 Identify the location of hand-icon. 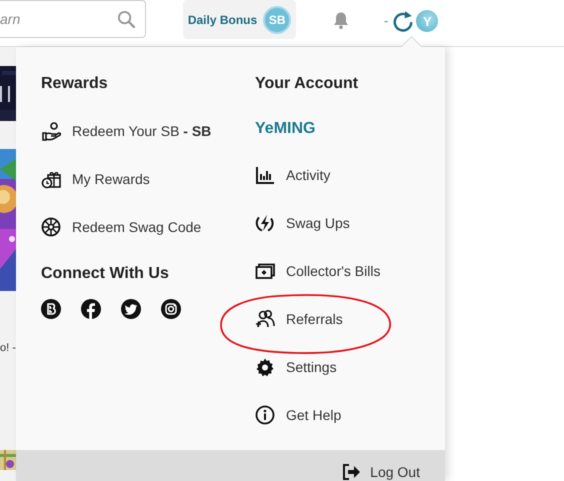
(51, 131).